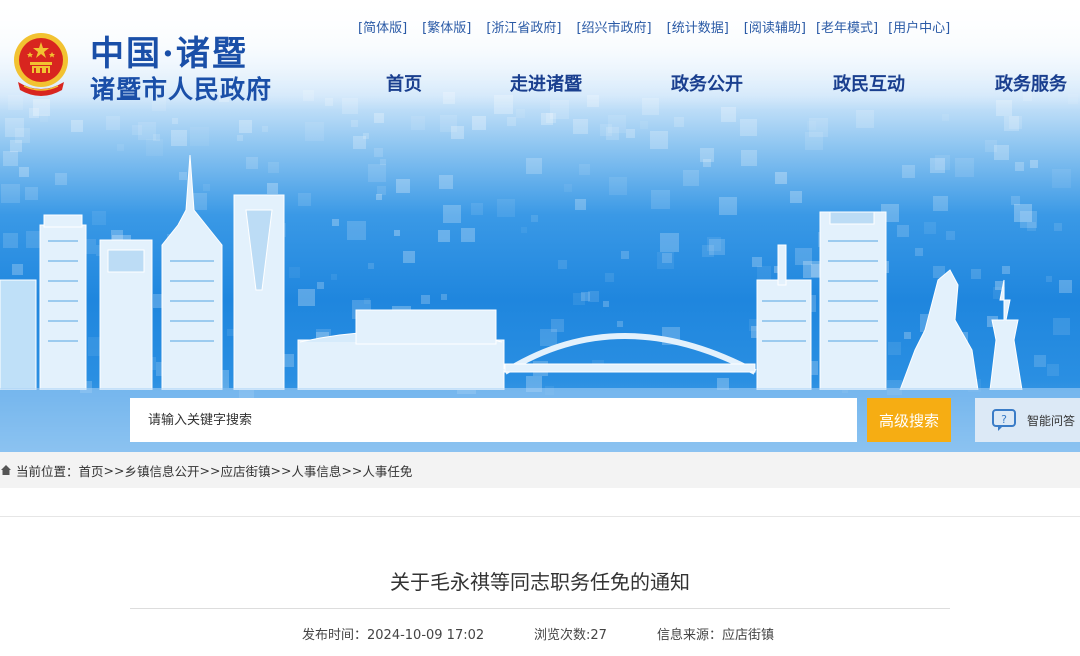 Image resolution: width=1080 pixels, height=656 pixels. What do you see at coordinates (6, 470) in the screenshot?
I see `home-icon` at bounding box center [6, 470].